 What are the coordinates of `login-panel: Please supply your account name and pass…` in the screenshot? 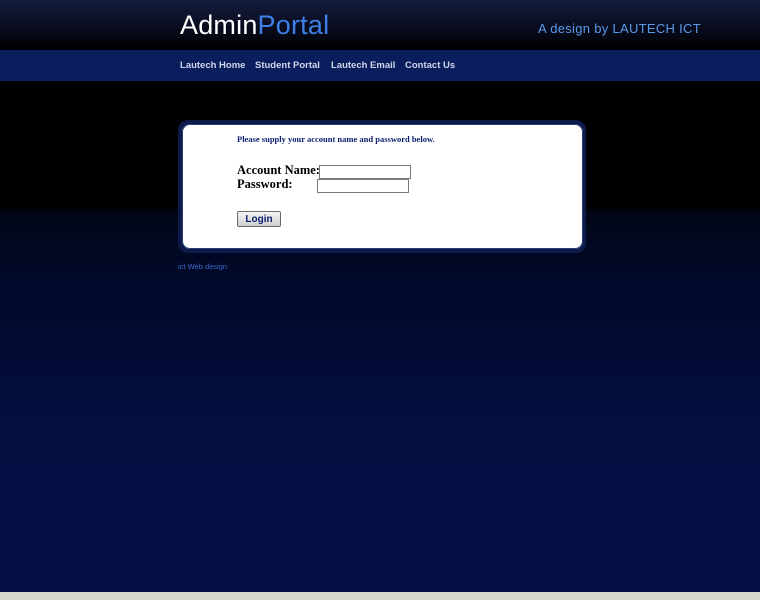 It's located at (382, 186).